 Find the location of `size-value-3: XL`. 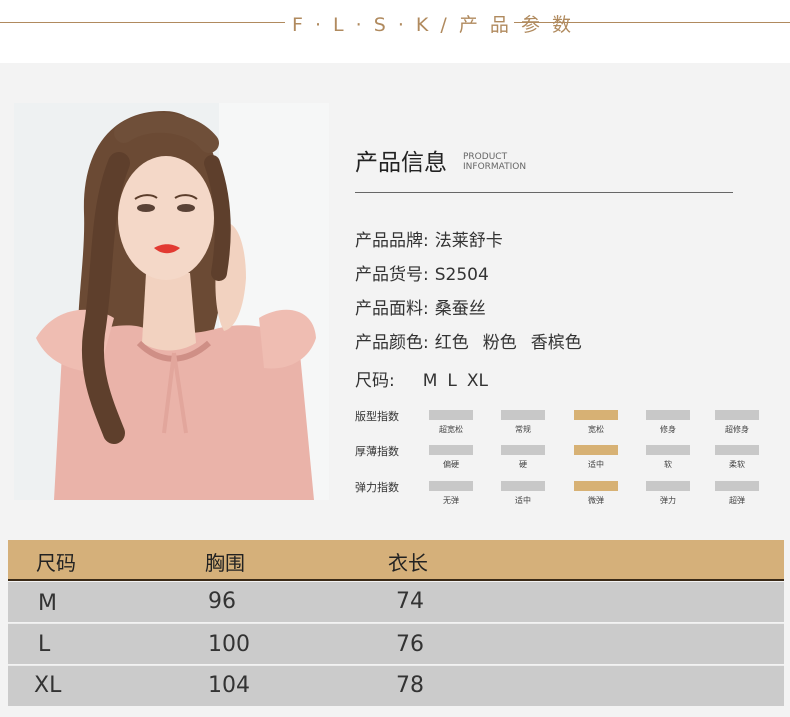

size-value-3: XL is located at coordinates (477, 381).